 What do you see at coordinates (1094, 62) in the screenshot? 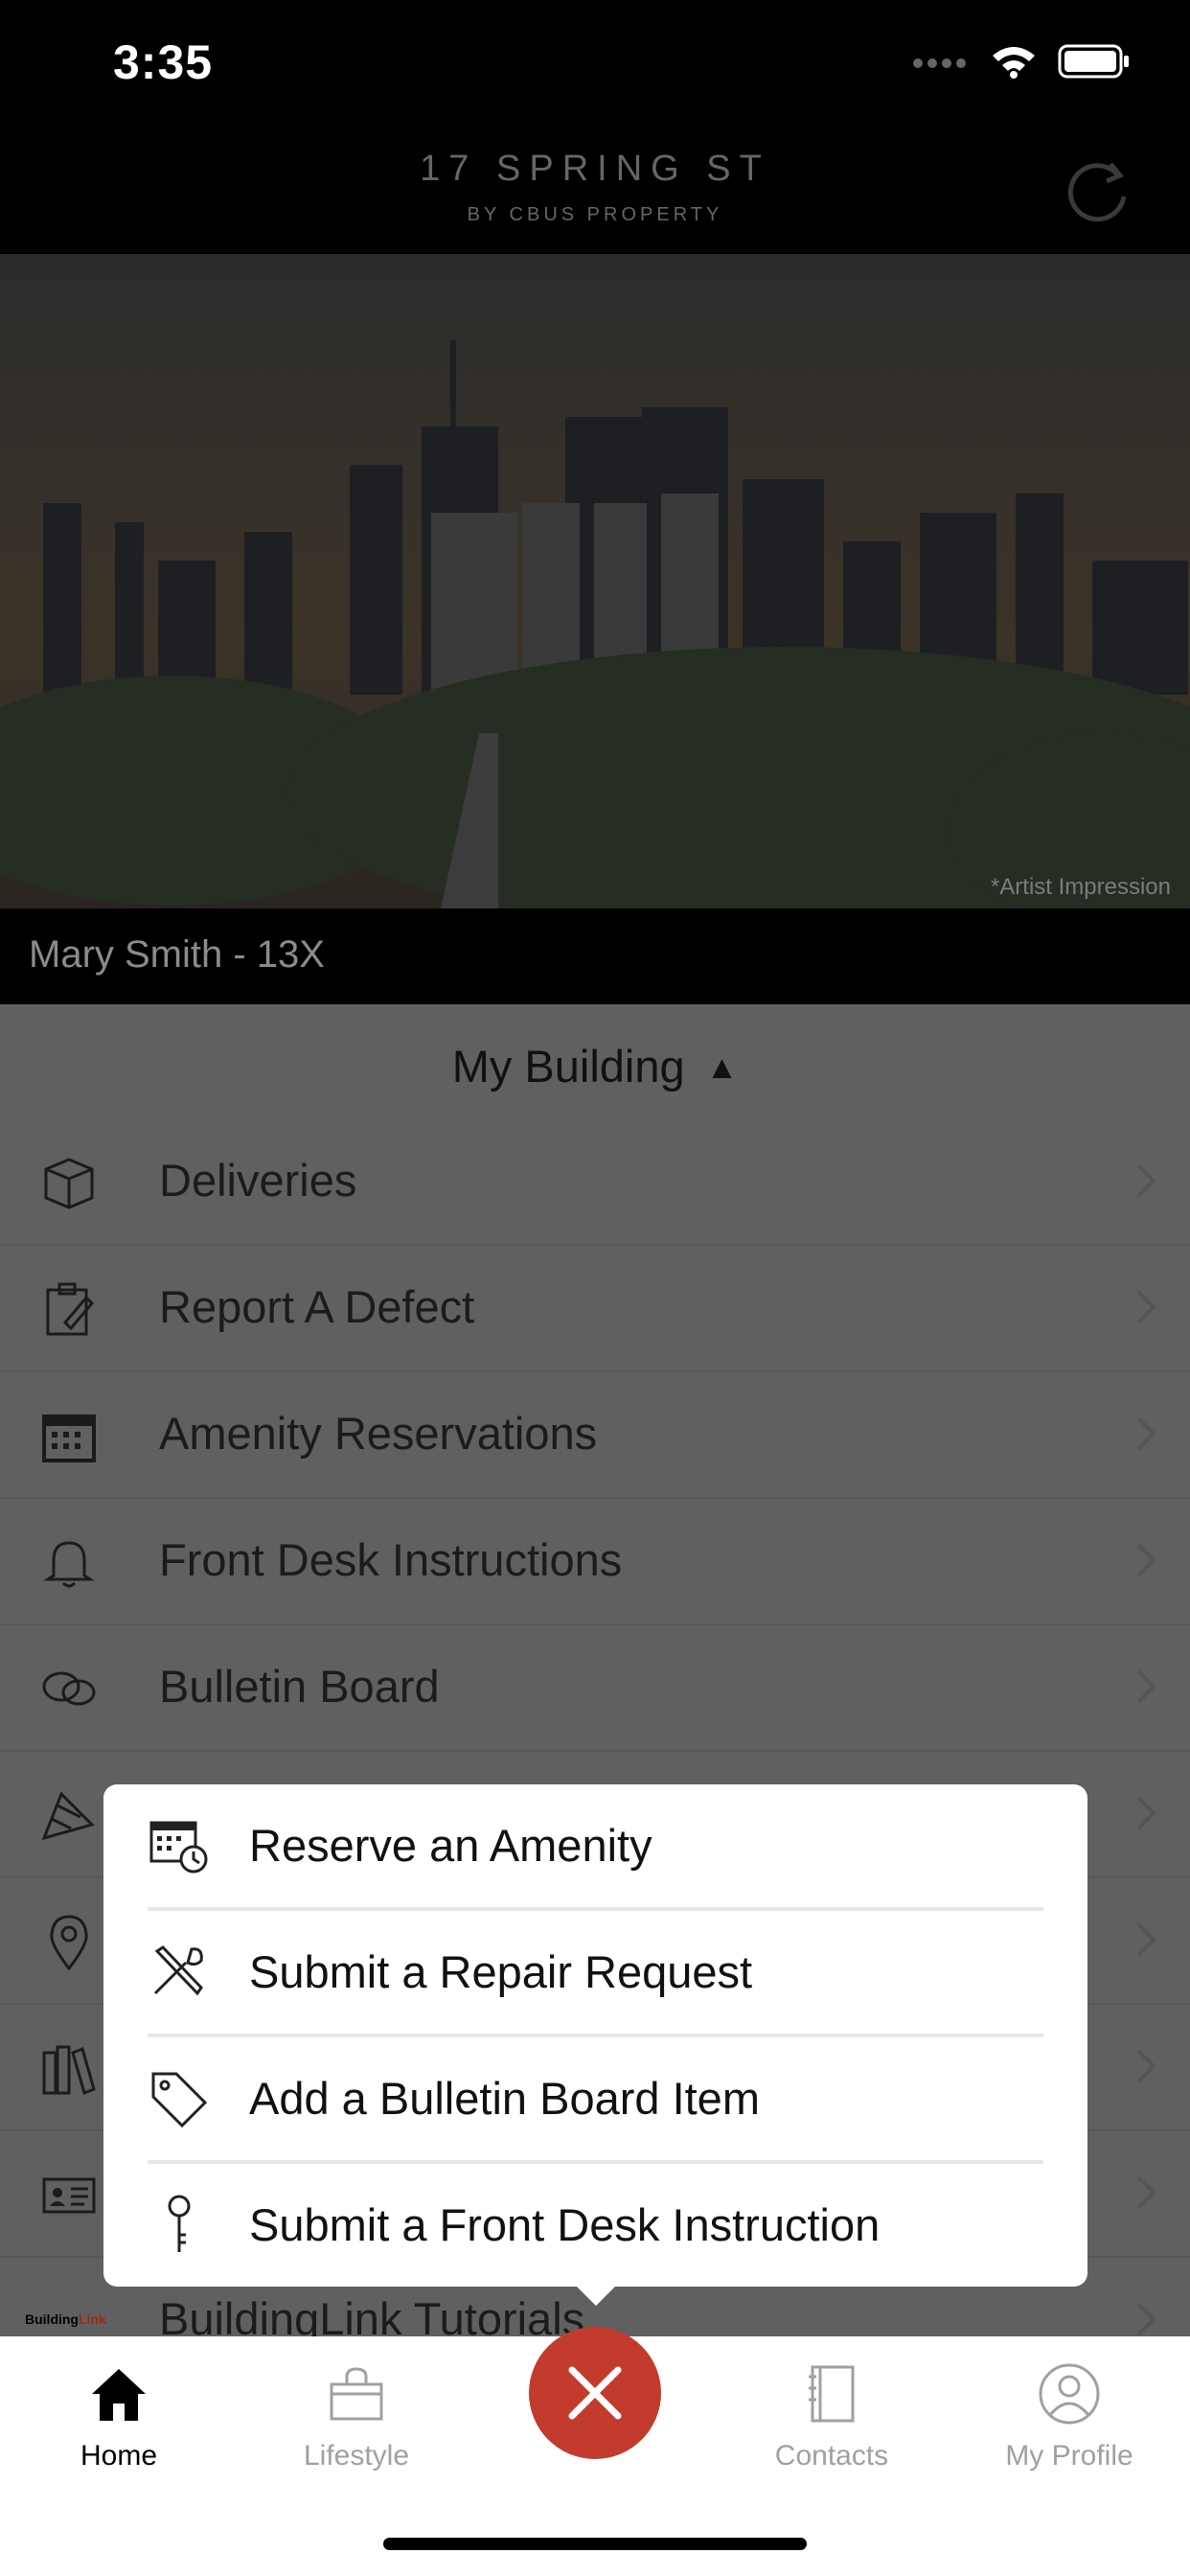
I see `battery-icon` at bounding box center [1094, 62].